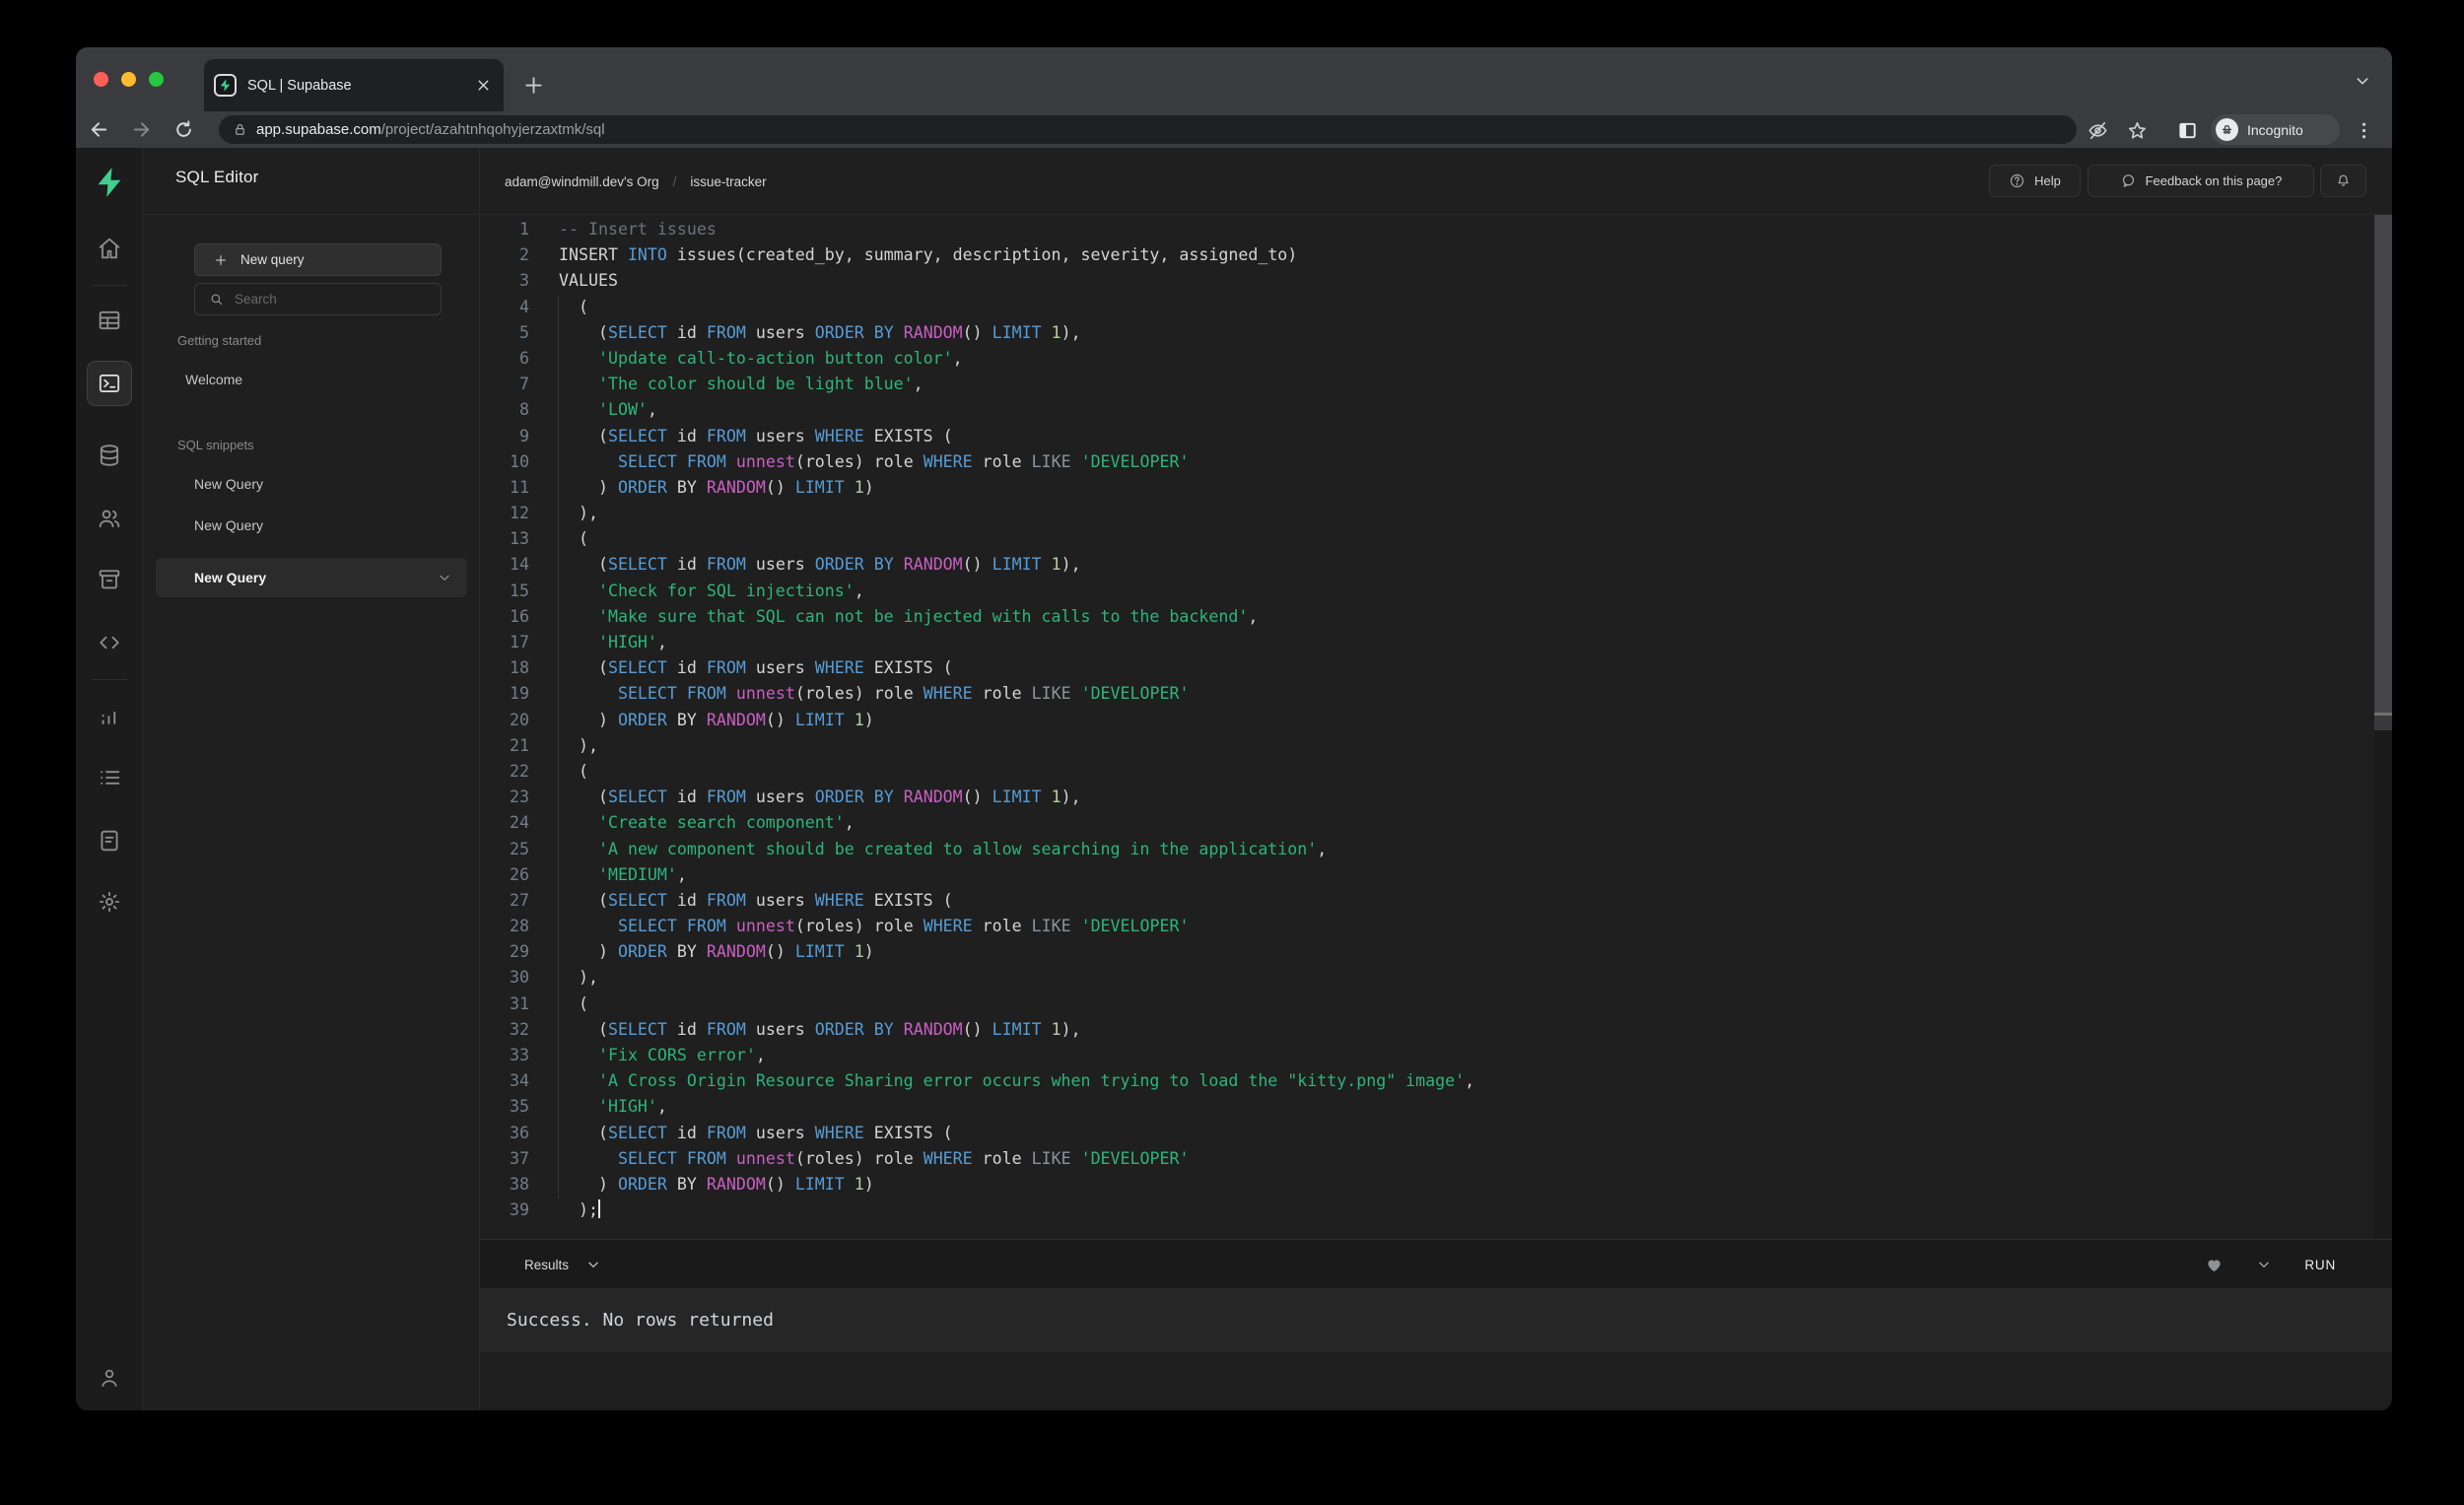 The image size is (2464, 1505). I want to click on run-options-chevron-icon, so click(2264, 1264).